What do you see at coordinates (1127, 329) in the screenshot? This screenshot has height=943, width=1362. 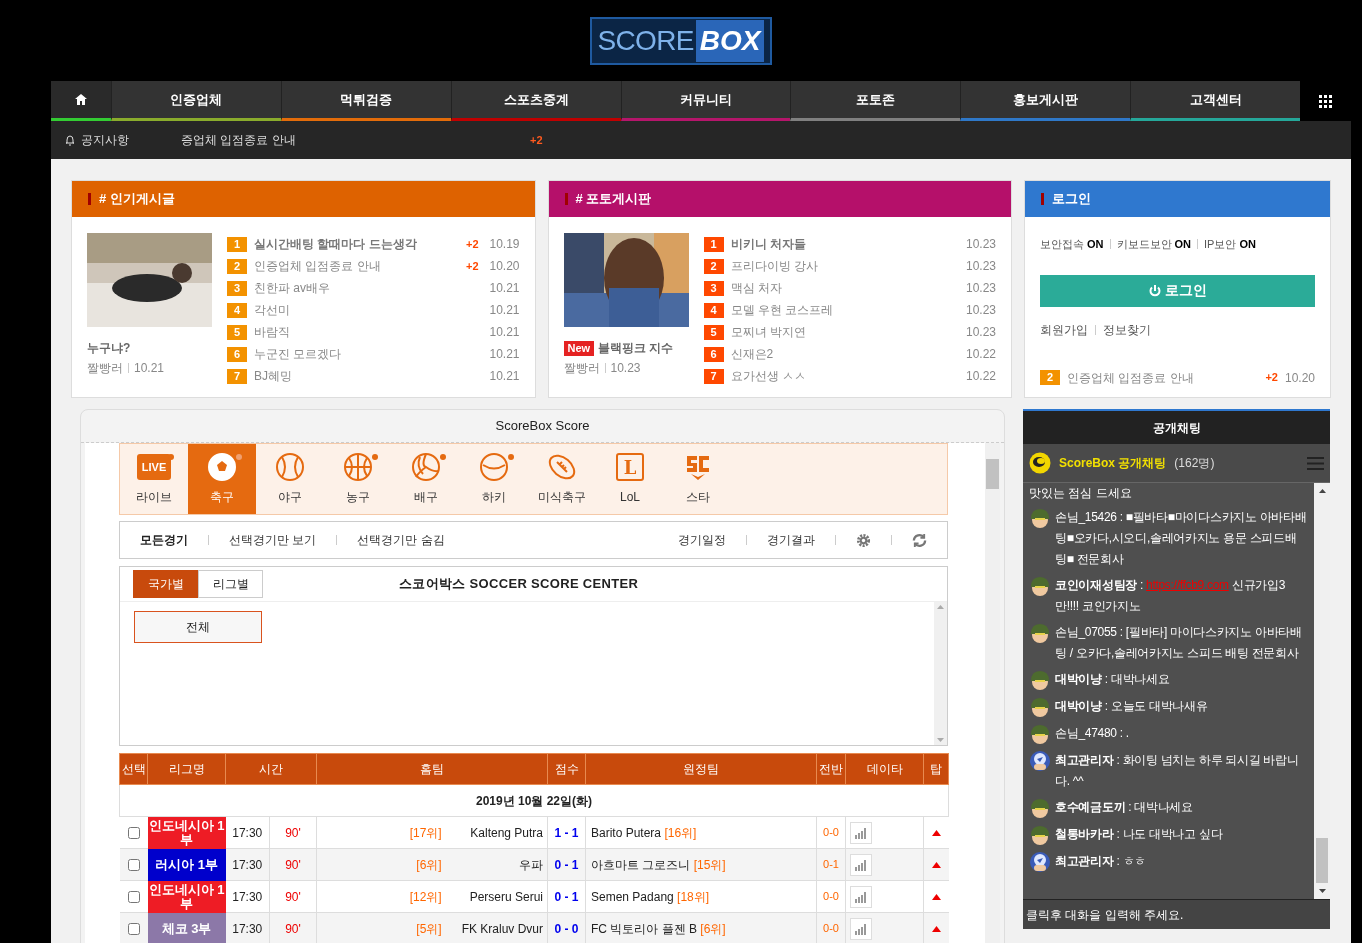 I see `find-info-link: 정보찾기` at bounding box center [1127, 329].